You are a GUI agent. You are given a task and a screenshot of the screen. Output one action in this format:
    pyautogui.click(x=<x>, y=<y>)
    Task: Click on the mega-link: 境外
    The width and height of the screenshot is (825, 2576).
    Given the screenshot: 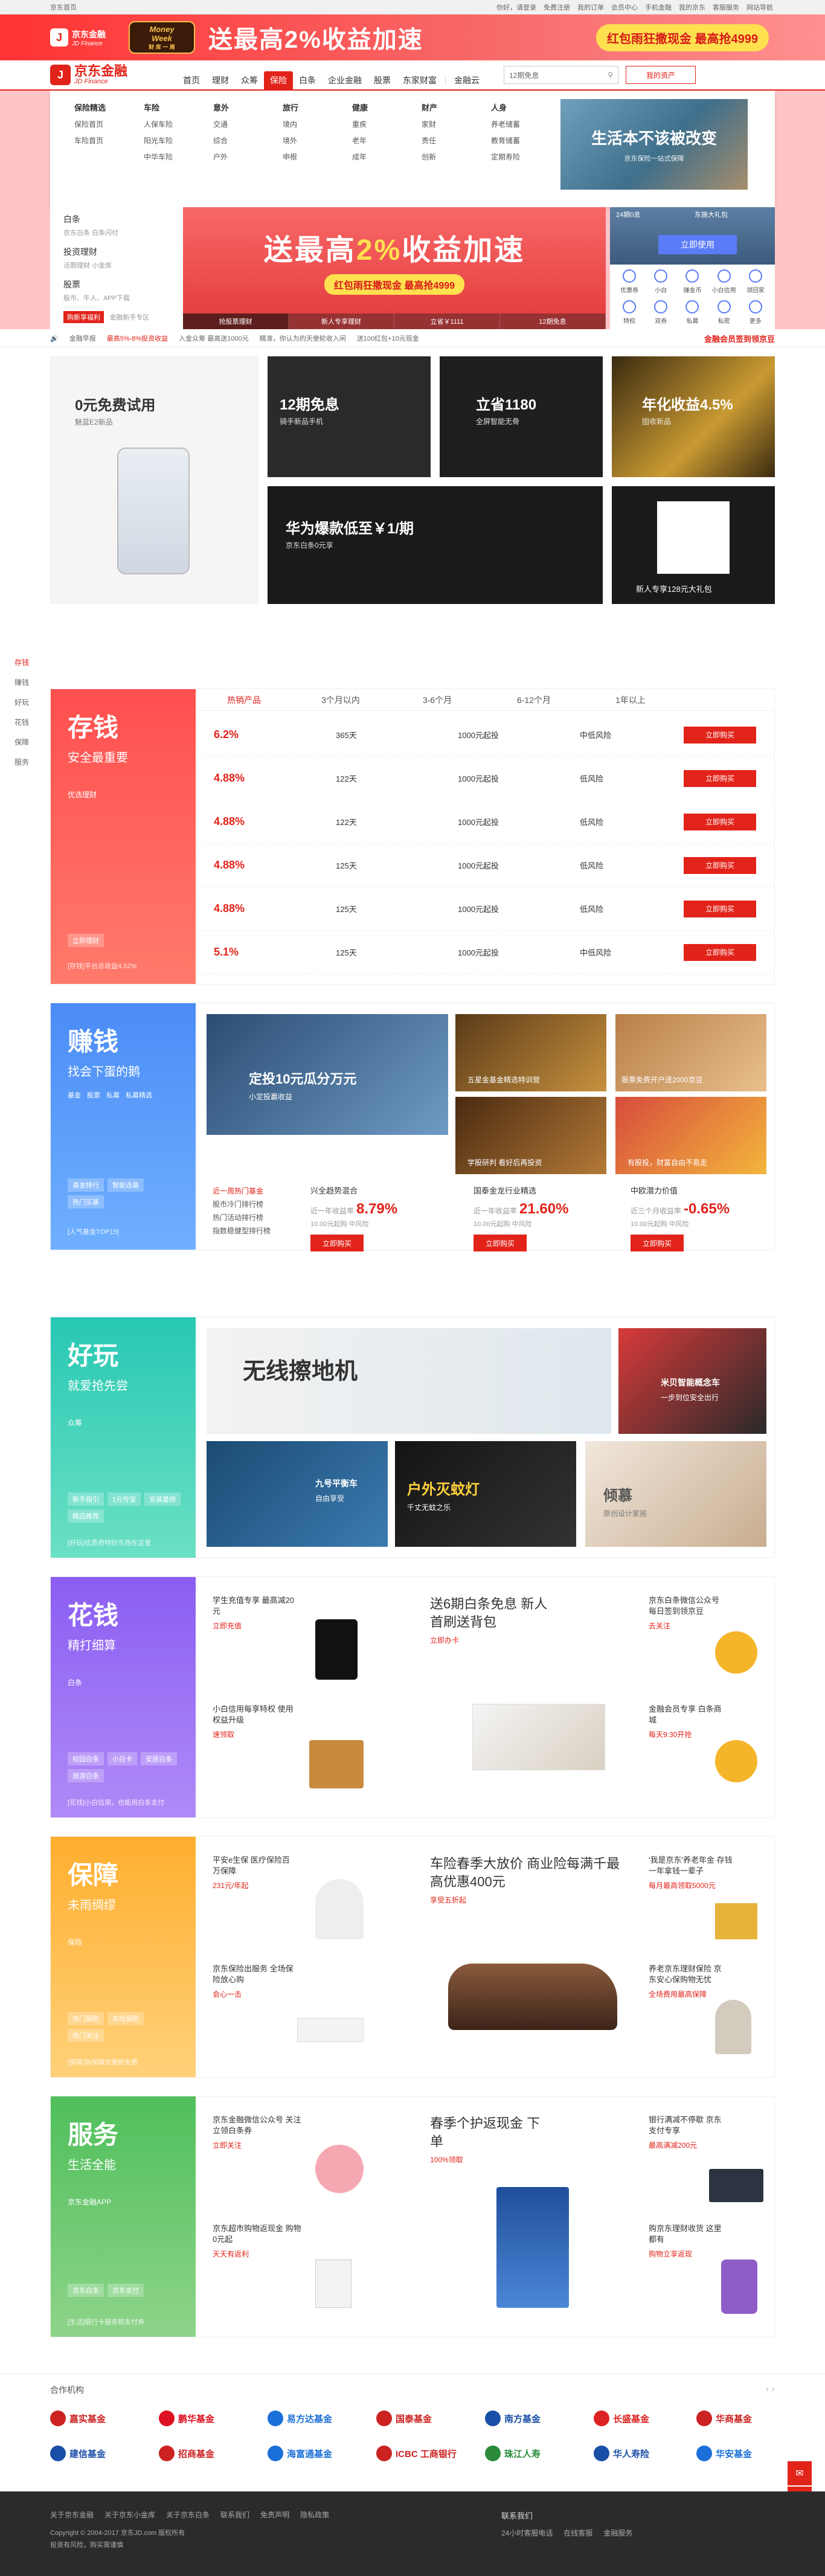 What is the action you would take?
    pyautogui.click(x=290, y=140)
    